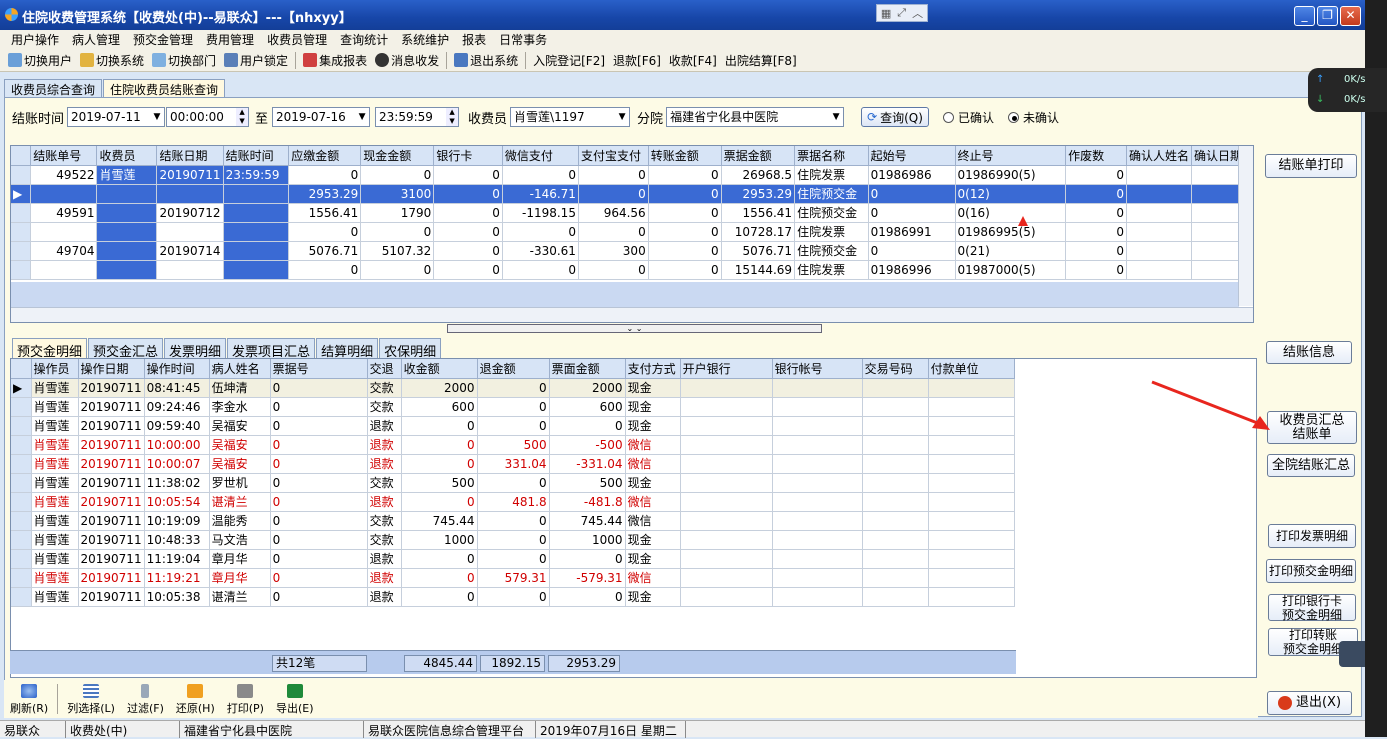 The height and width of the screenshot is (739, 1387). Describe the element at coordinates (29, 700) in the screenshot. I see `refresh-button: 刷新(R)` at that location.